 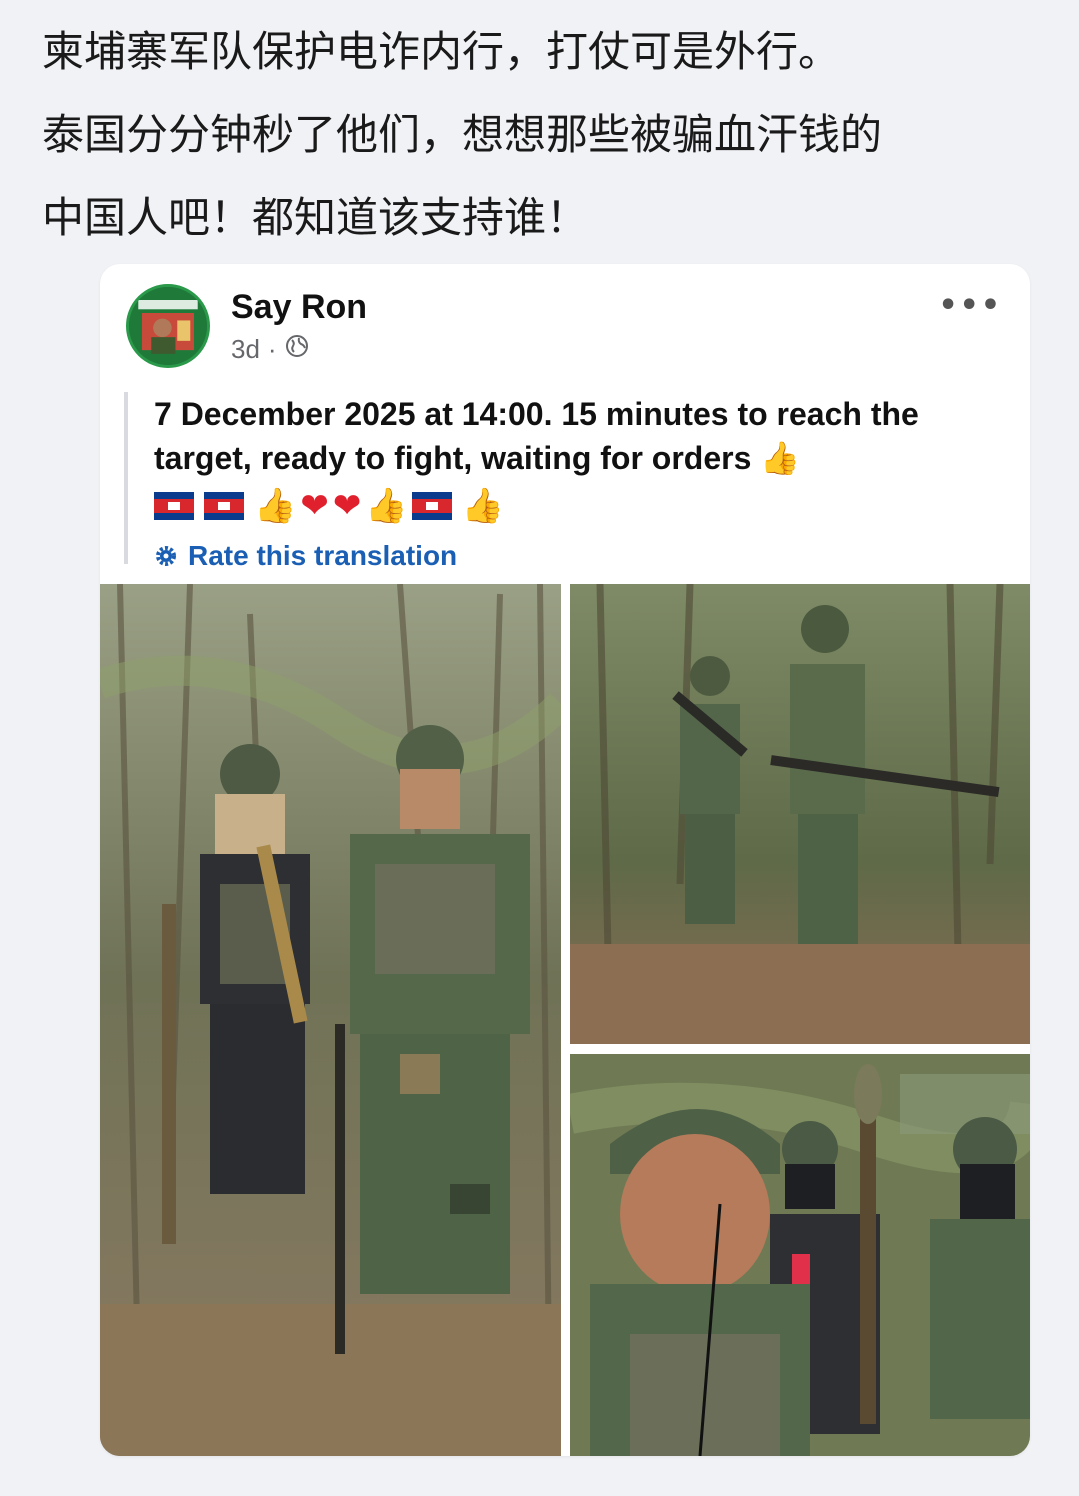 What do you see at coordinates (297, 349) in the screenshot?
I see `globe-icon` at bounding box center [297, 349].